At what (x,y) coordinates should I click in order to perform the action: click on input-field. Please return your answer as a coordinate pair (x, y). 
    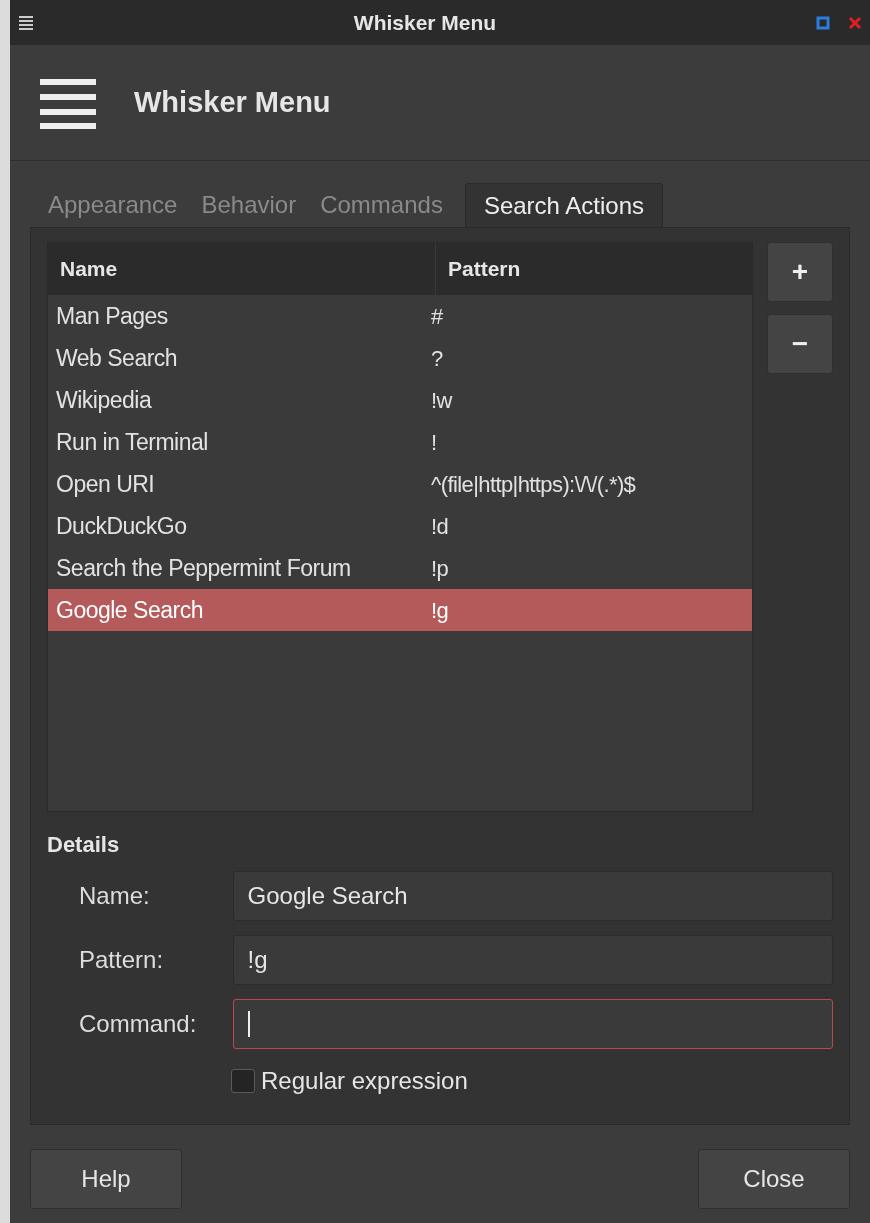
    Looking at the image, I should click on (532, 1024).